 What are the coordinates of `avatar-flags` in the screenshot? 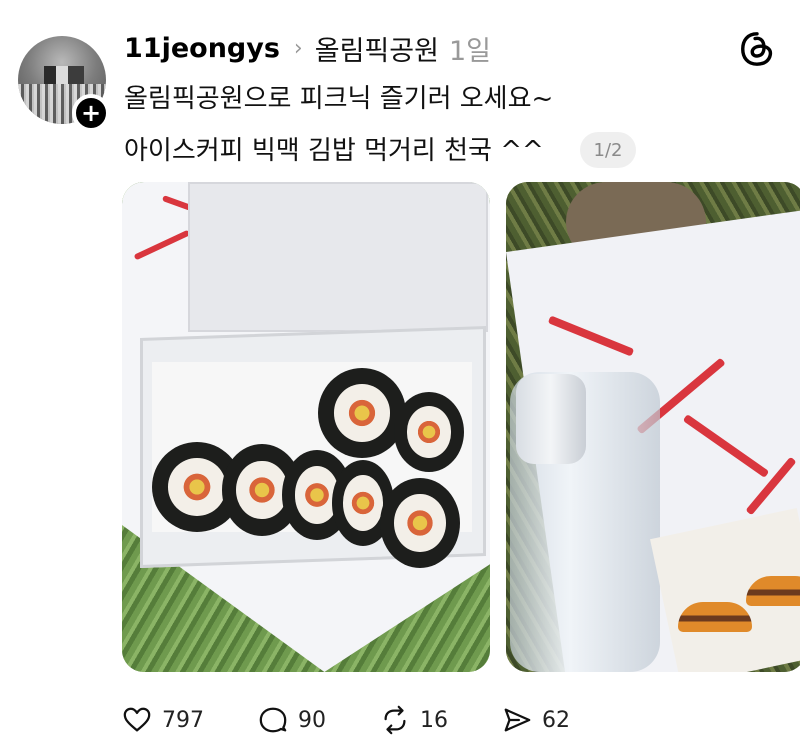 It's located at (64, 75).